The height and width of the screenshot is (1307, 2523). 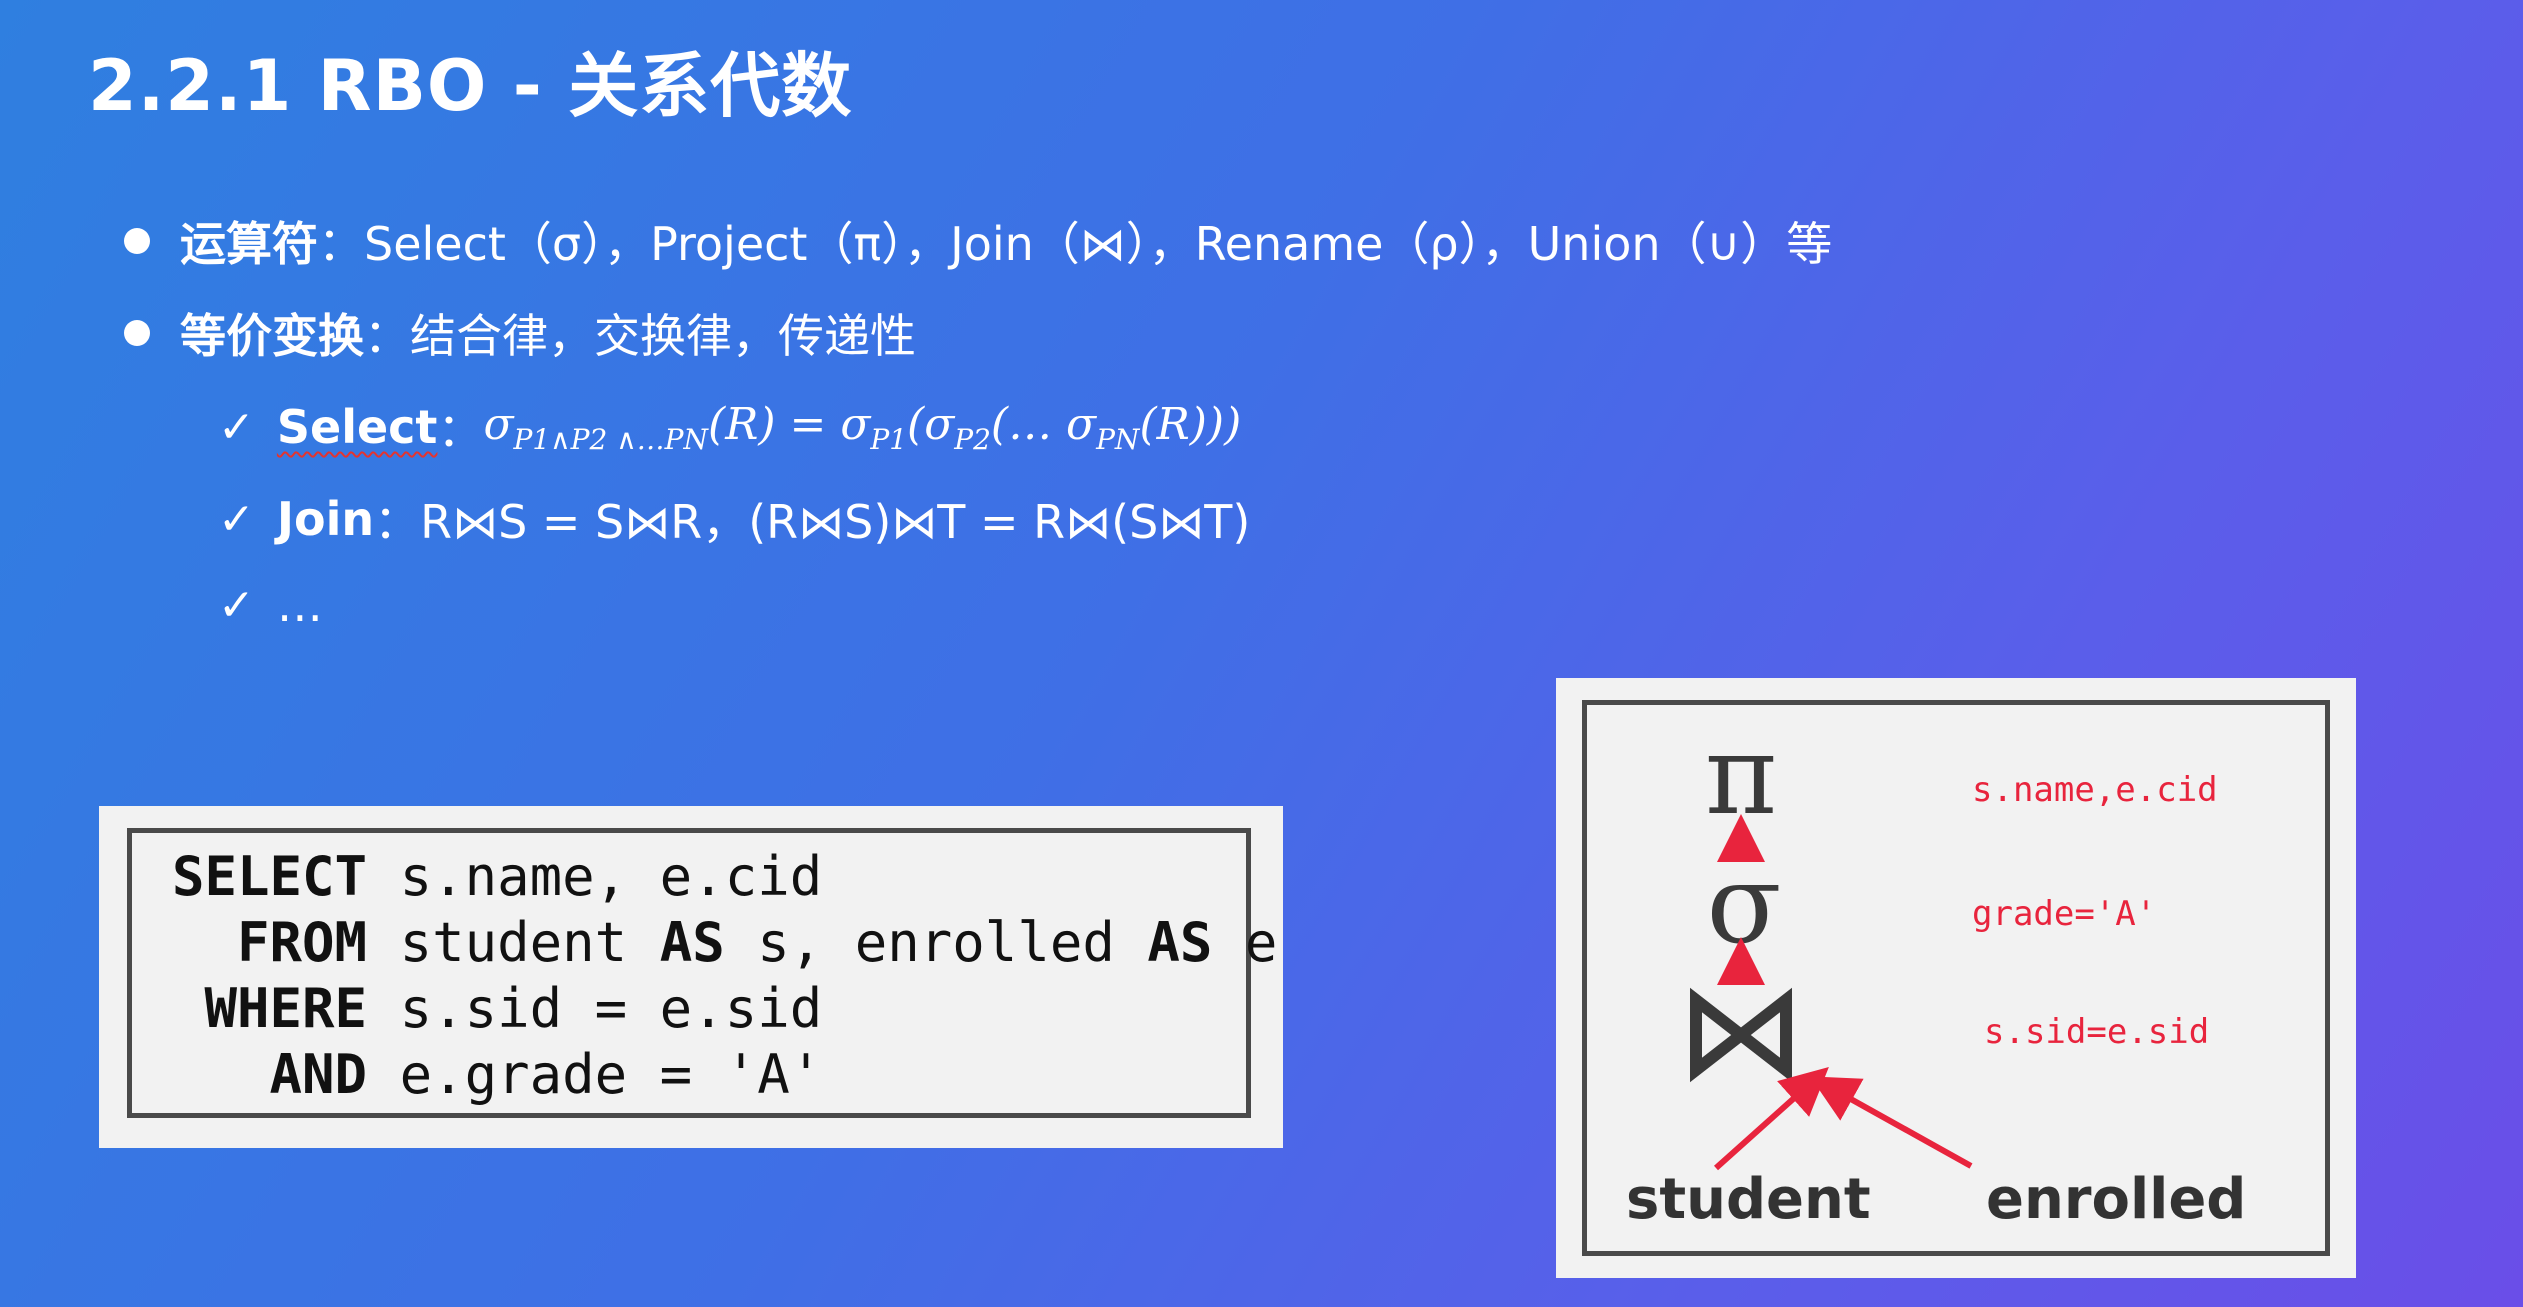 I want to click on sql-line-select: SELECT s.name, e.cid, so click(x=497, y=876).